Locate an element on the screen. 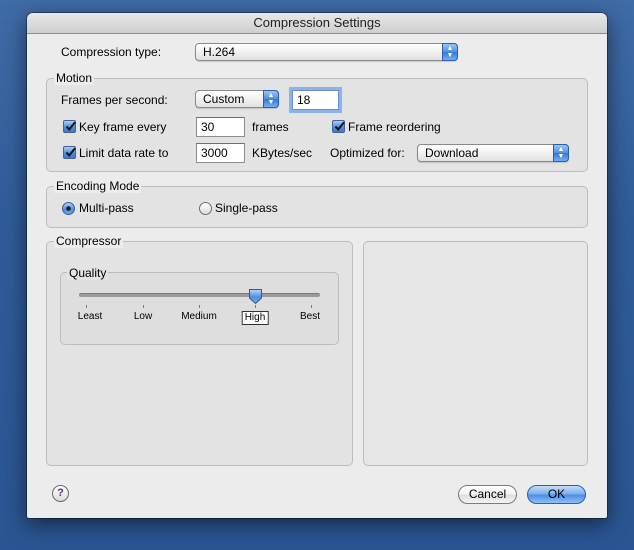  cancel-button: Cancel is located at coordinates (487, 494).